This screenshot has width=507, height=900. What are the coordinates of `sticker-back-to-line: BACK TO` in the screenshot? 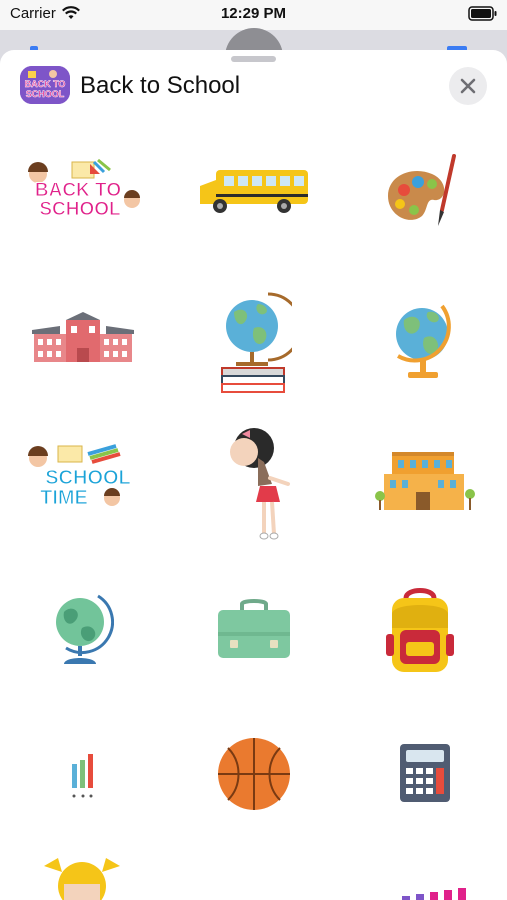 It's located at (78, 190).